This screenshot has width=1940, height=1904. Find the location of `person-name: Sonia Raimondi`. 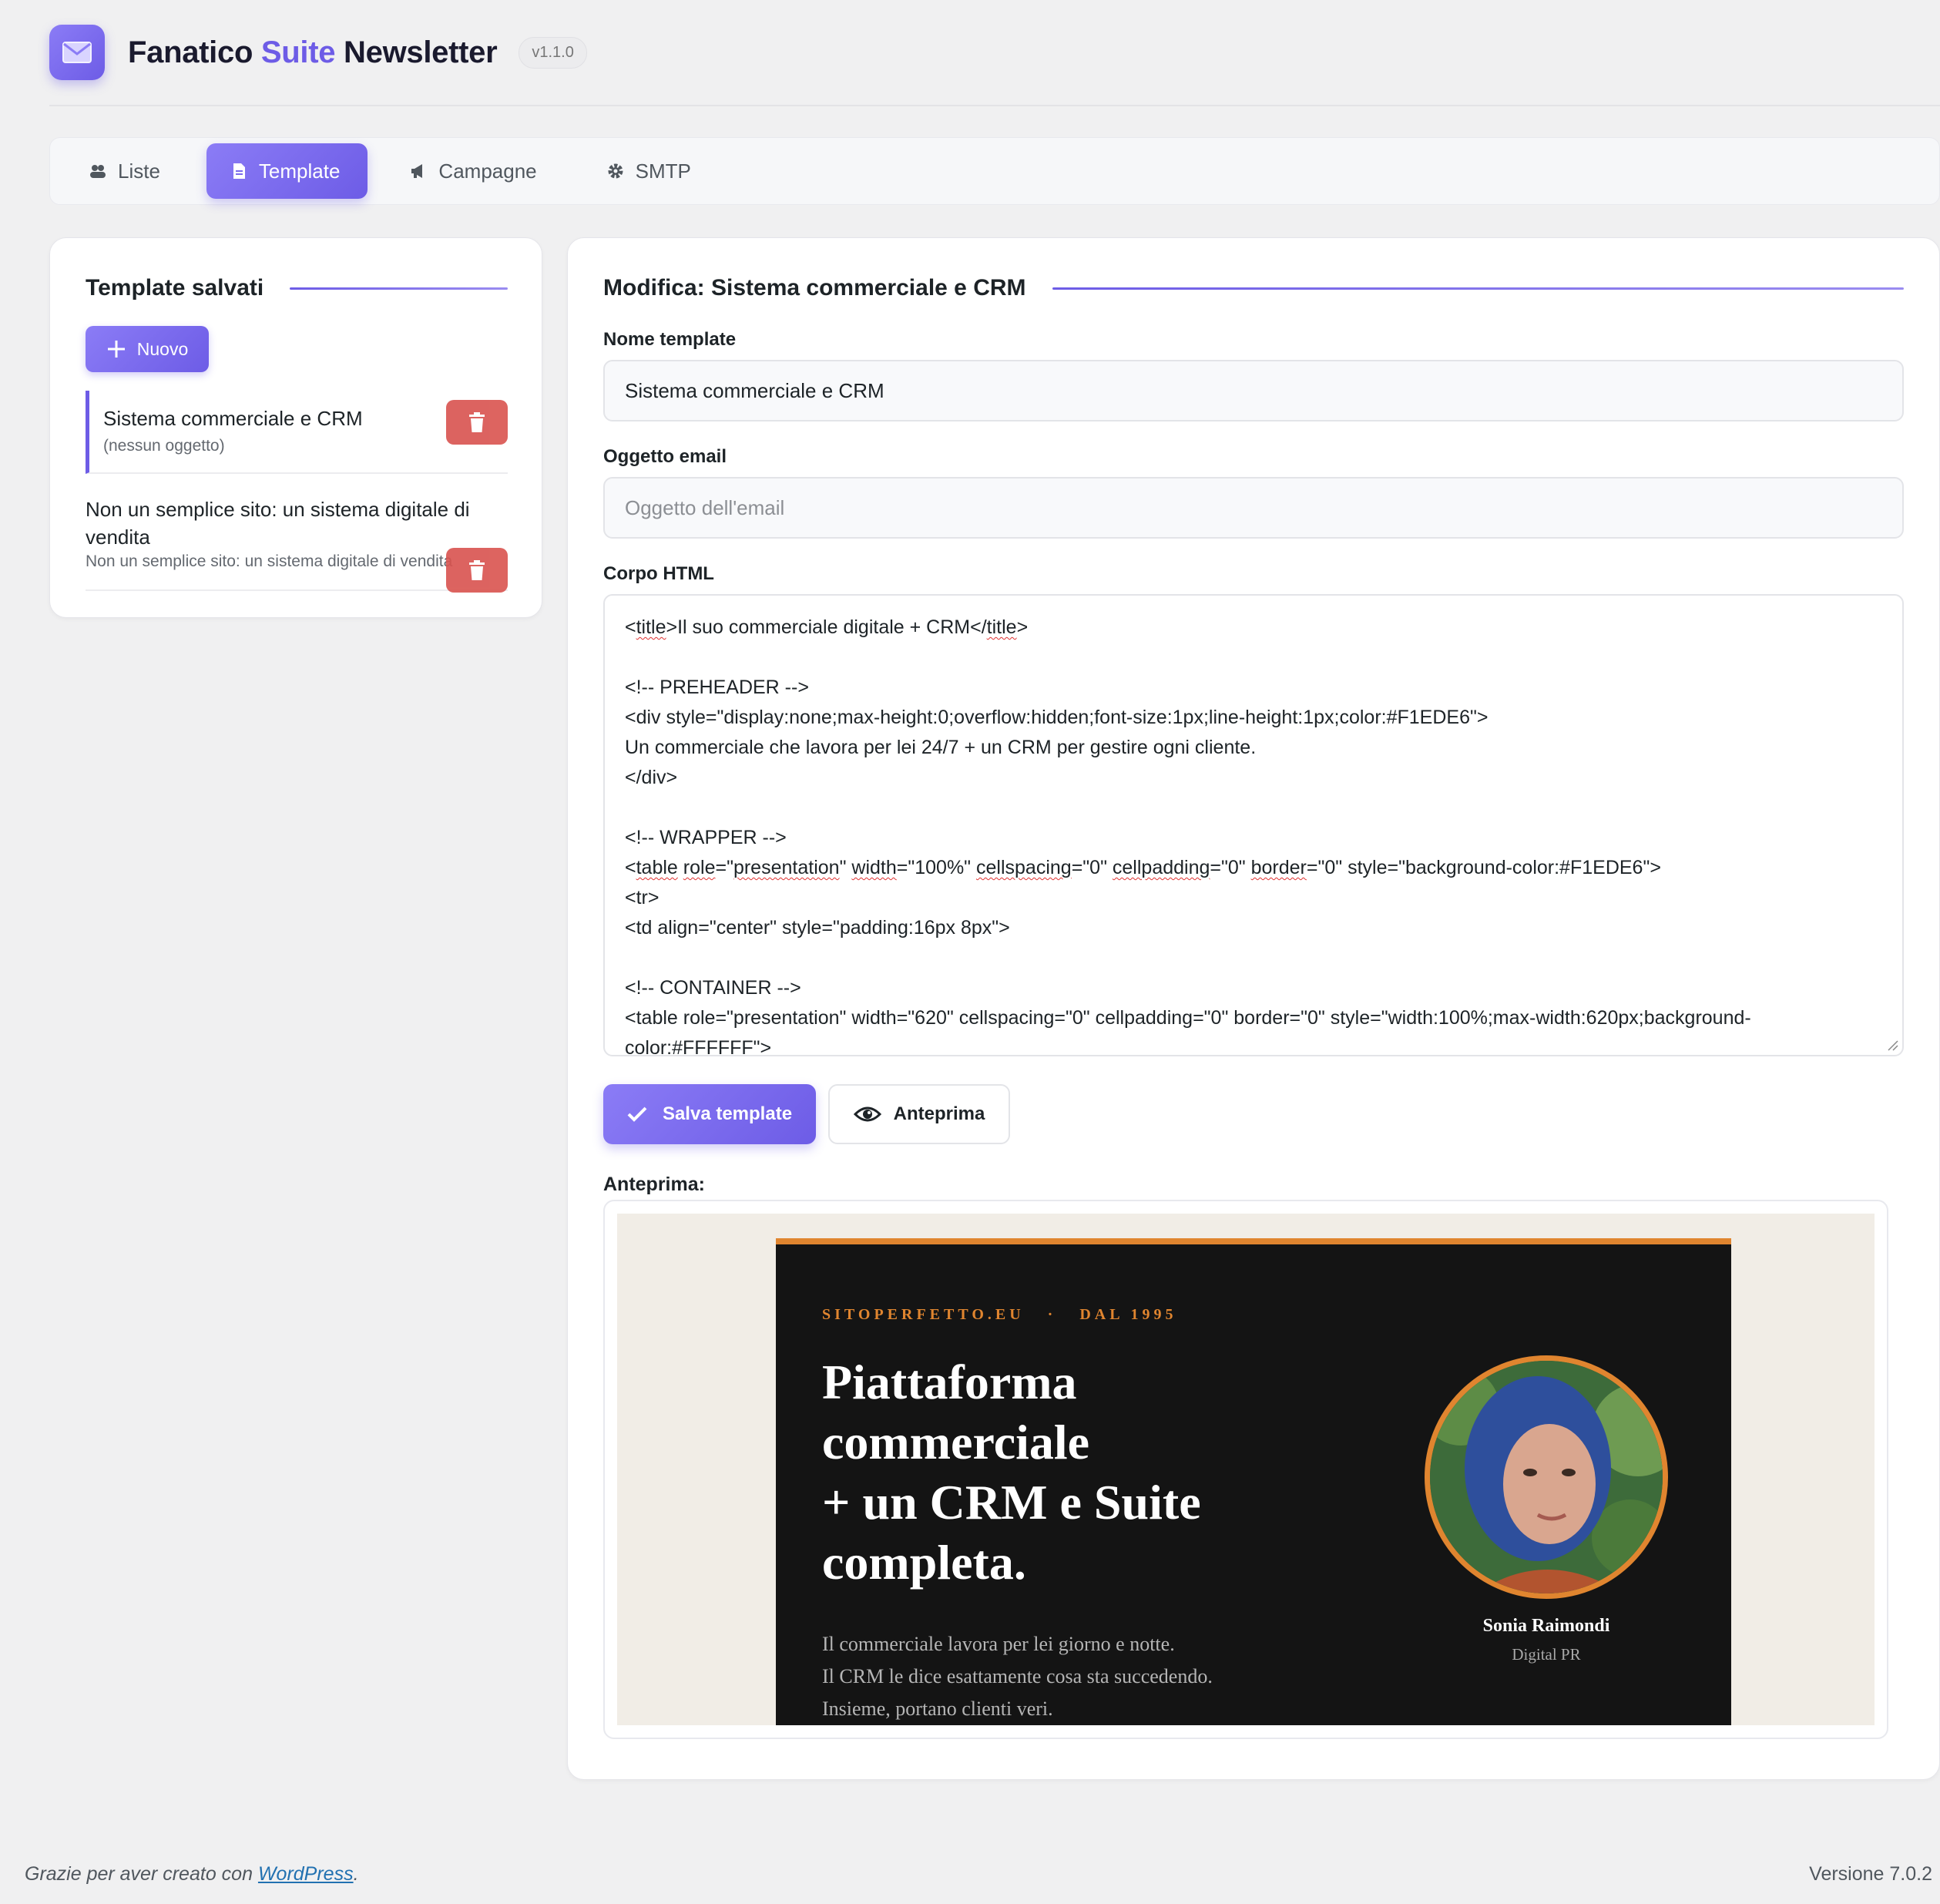

person-name: Sonia Raimondi is located at coordinates (1546, 1626).